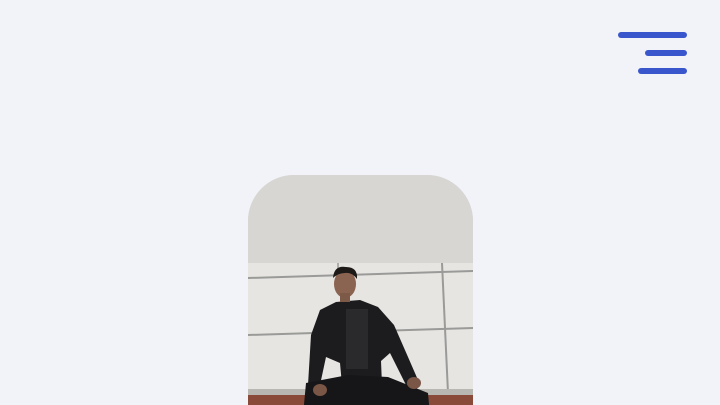 This screenshot has width=720, height=405. Describe the element at coordinates (653, 53) in the screenshot. I see `hamburger-menu-icon` at that location.